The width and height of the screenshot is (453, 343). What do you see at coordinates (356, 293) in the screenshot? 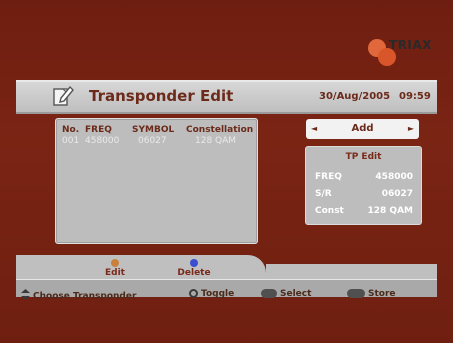
I see `store-button-icon` at bounding box center [356, 293].